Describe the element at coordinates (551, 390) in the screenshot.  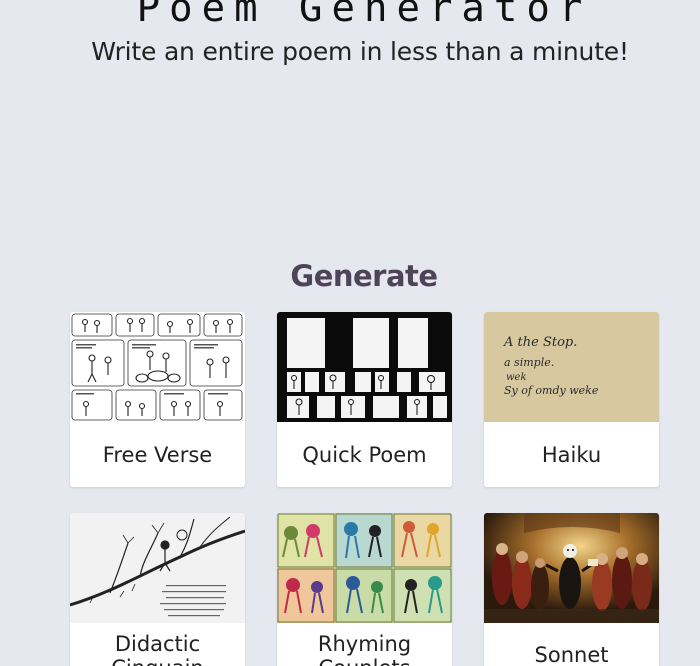
I see `haiku-note-line-4: Sy of omdy weke` at that location.